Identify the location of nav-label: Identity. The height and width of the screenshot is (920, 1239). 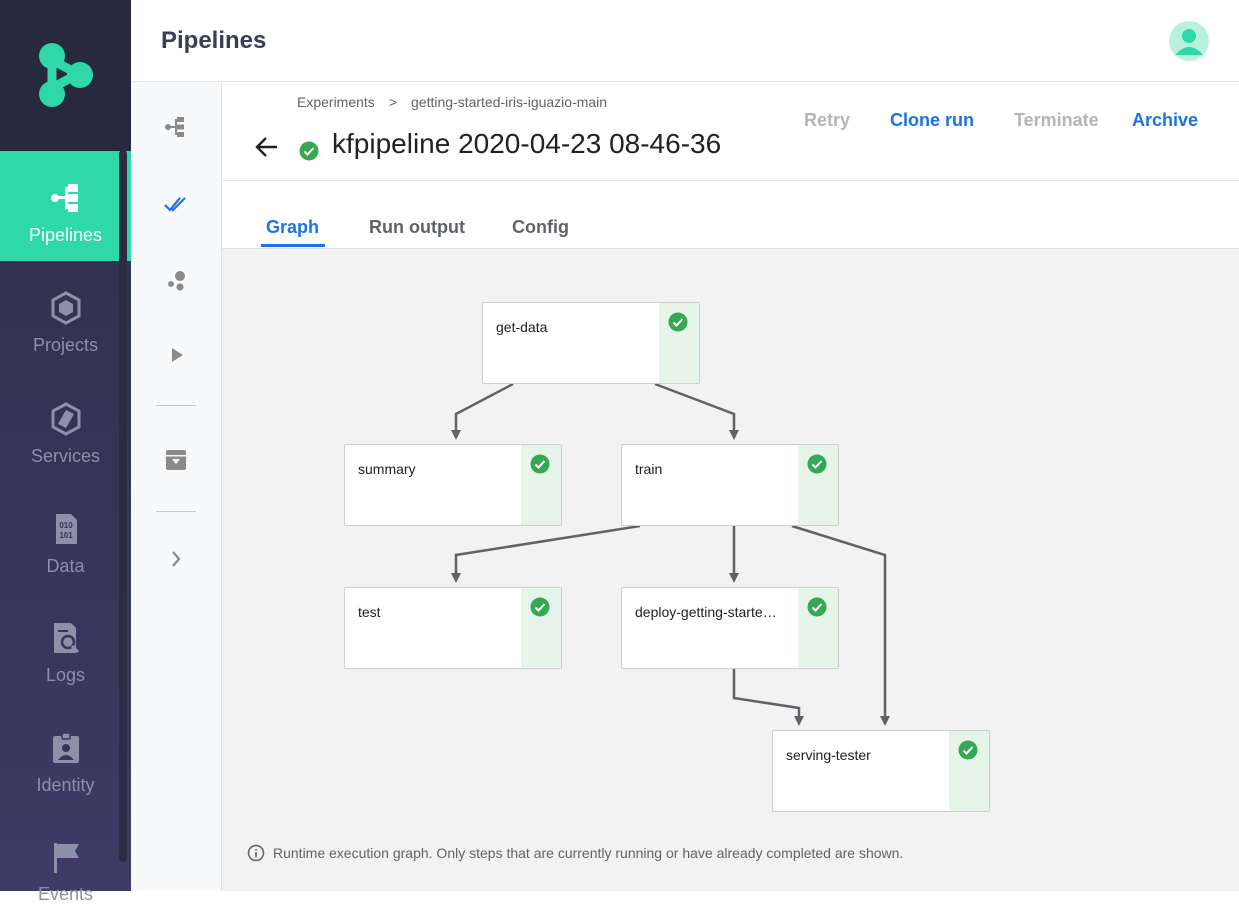
(65, 785).